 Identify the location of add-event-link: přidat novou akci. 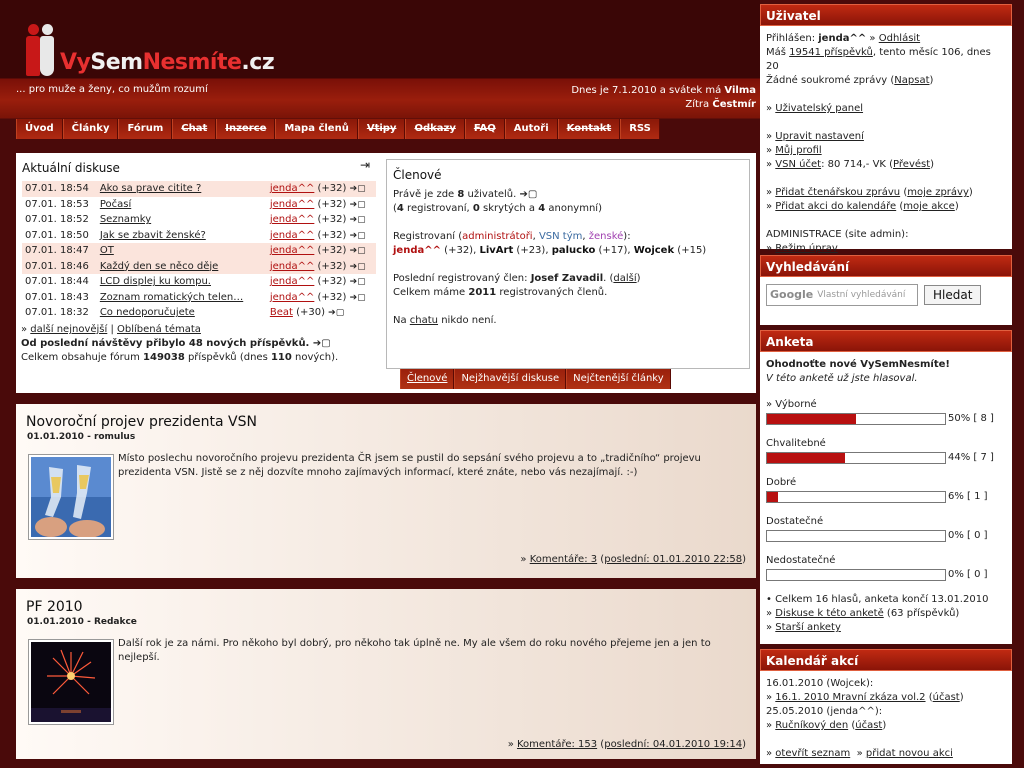
(909, 753).